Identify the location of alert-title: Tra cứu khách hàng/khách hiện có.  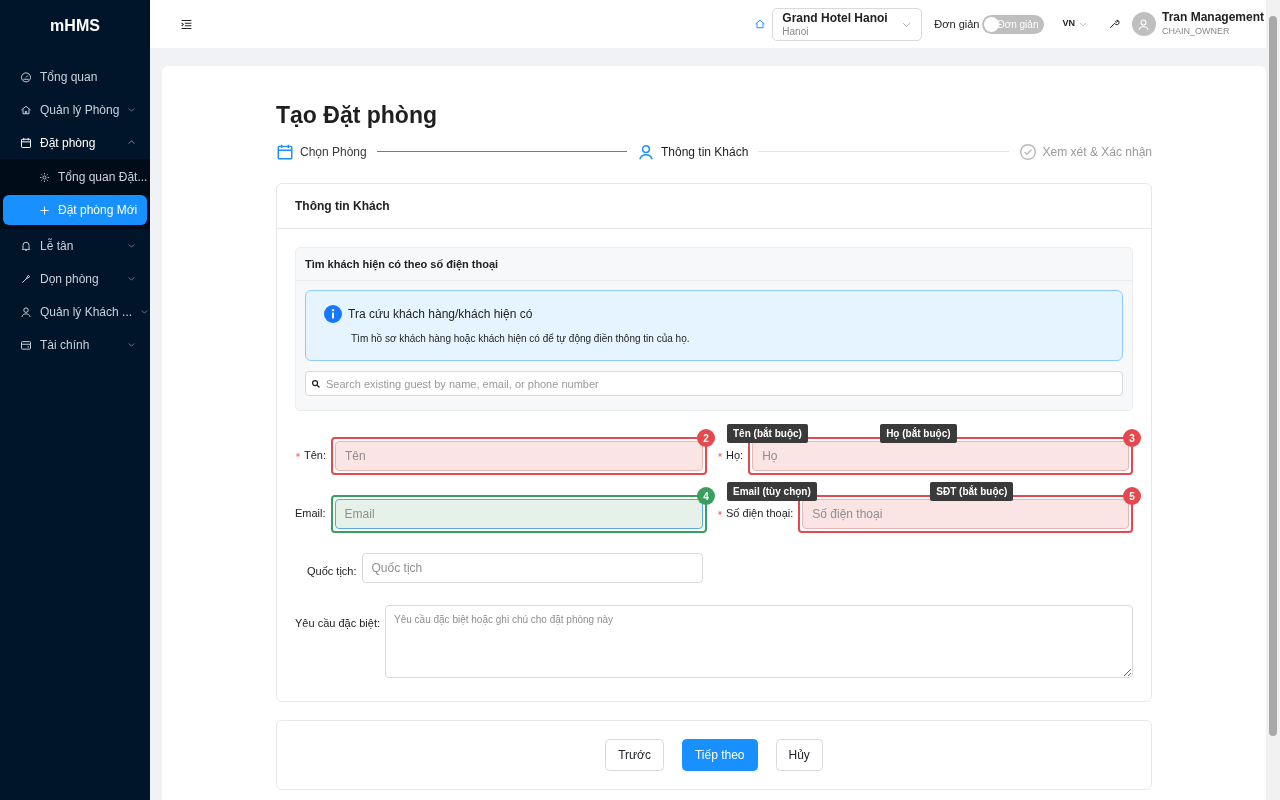
(440, 315).